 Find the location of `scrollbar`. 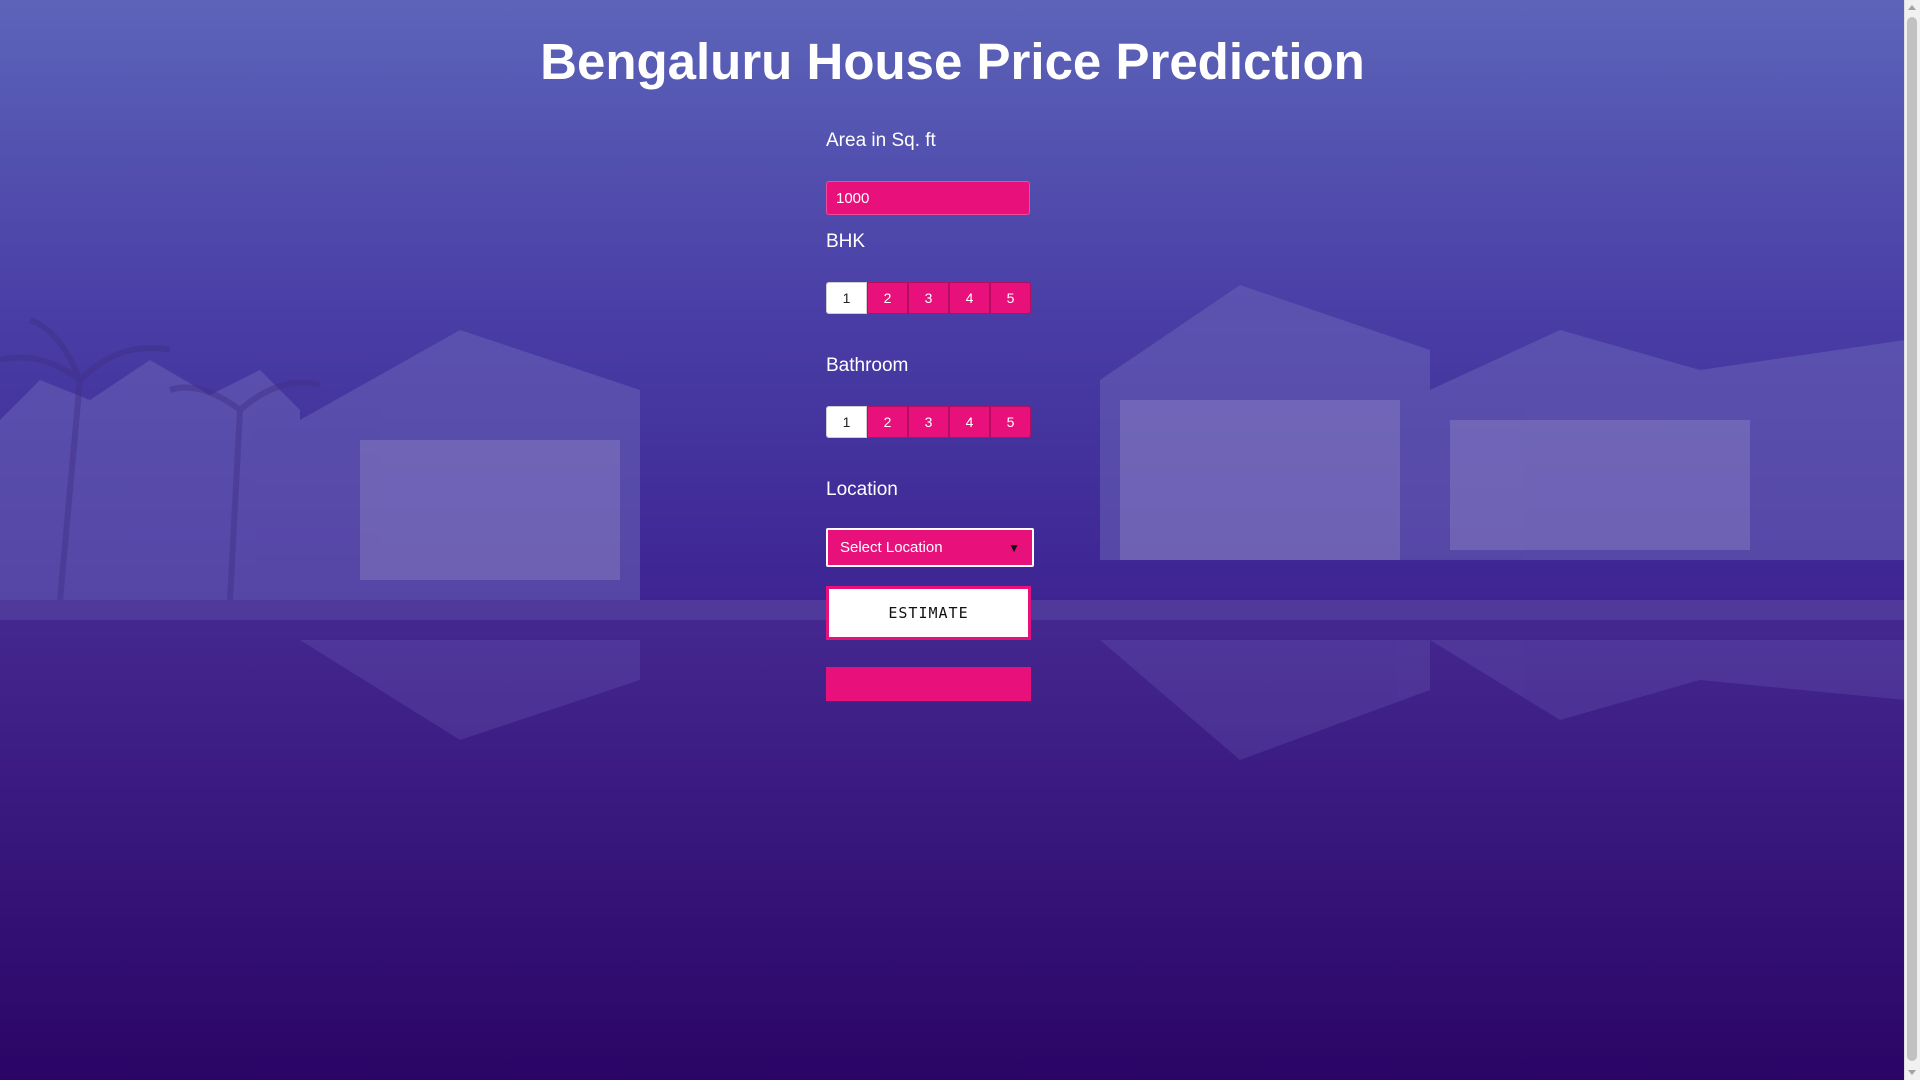

scrollbar is located at coordinates (1912, 540).